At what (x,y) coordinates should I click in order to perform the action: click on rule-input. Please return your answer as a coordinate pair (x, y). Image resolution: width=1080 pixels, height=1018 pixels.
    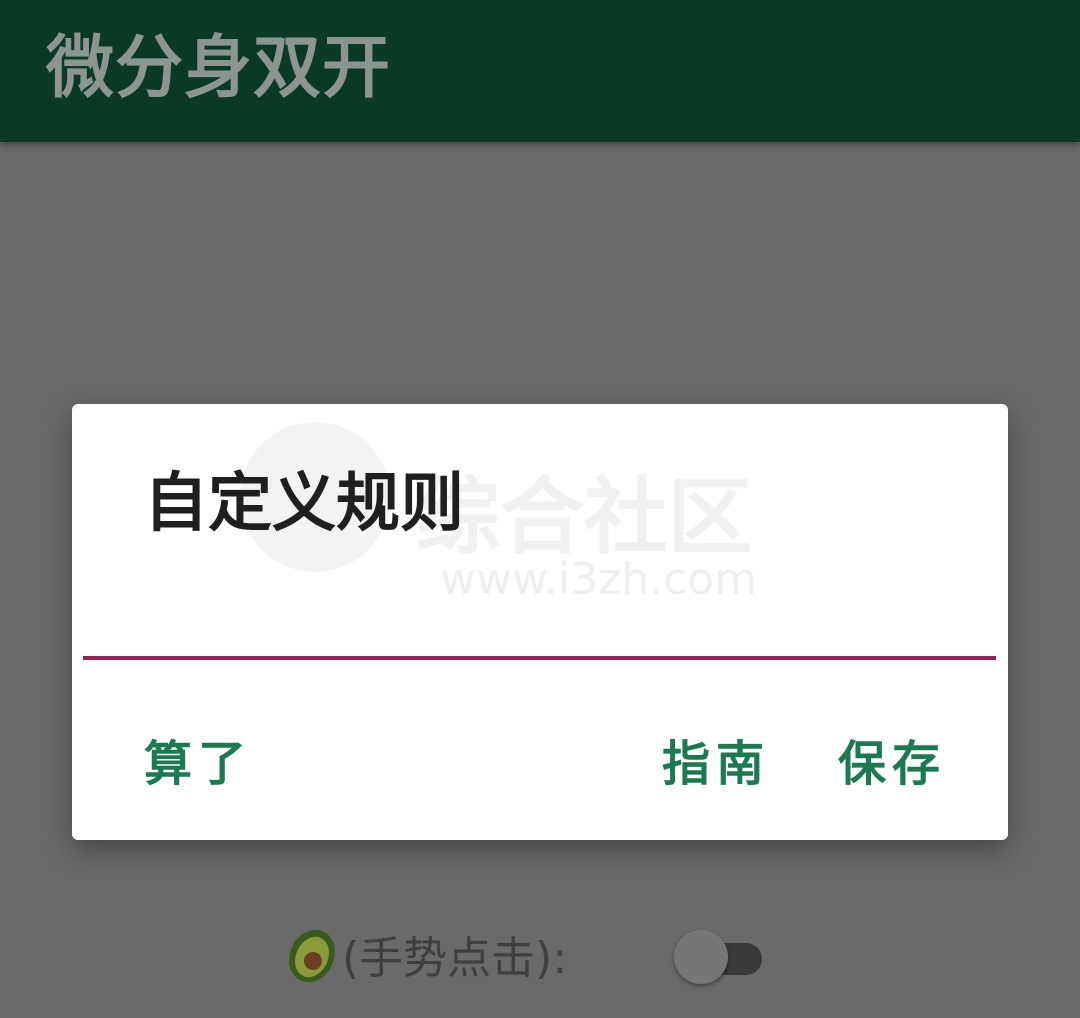
    Looking at the image, I should click on (539, 630).